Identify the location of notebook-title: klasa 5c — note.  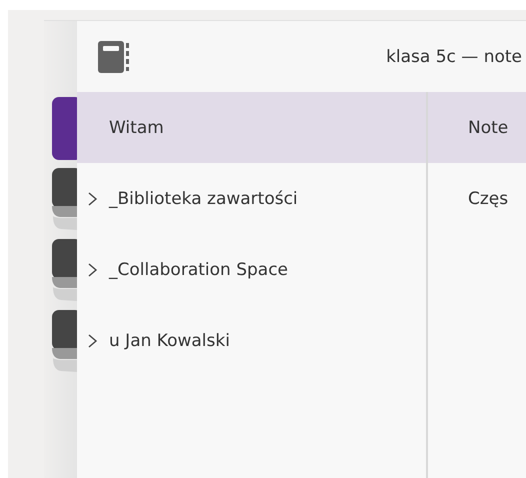
(454, 56).